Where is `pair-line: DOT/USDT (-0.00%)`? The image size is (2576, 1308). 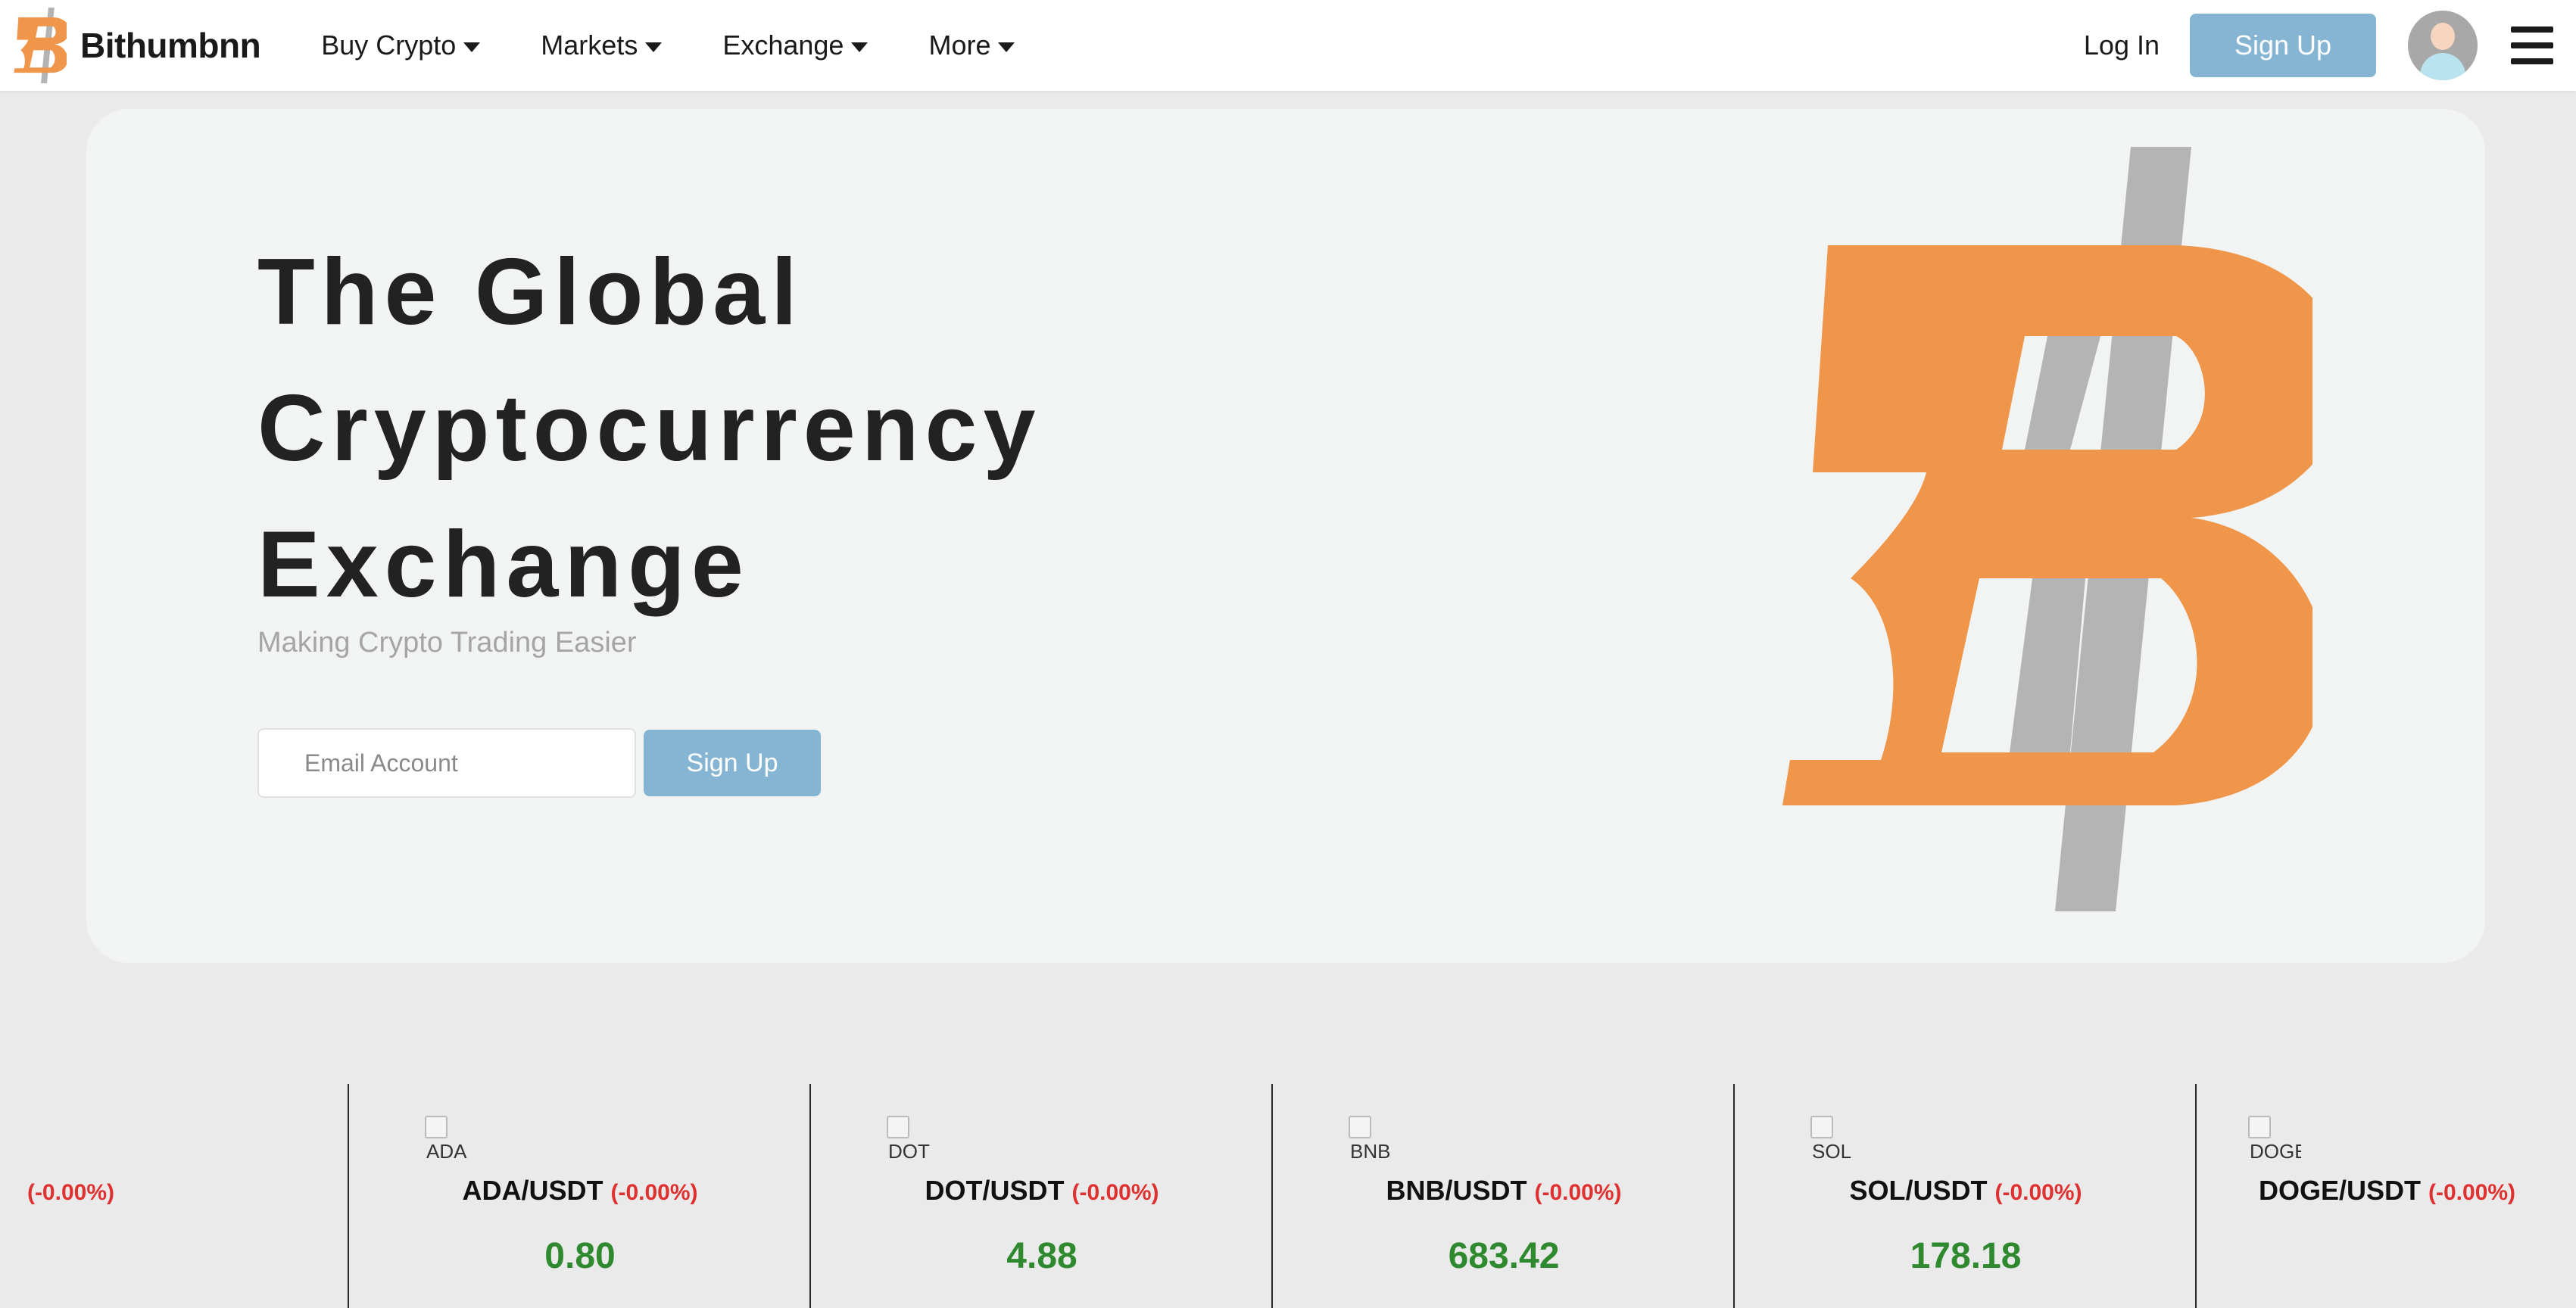 pair-line: DOT/USDT (-0.00%) is located at coordinates (1042, 1191).